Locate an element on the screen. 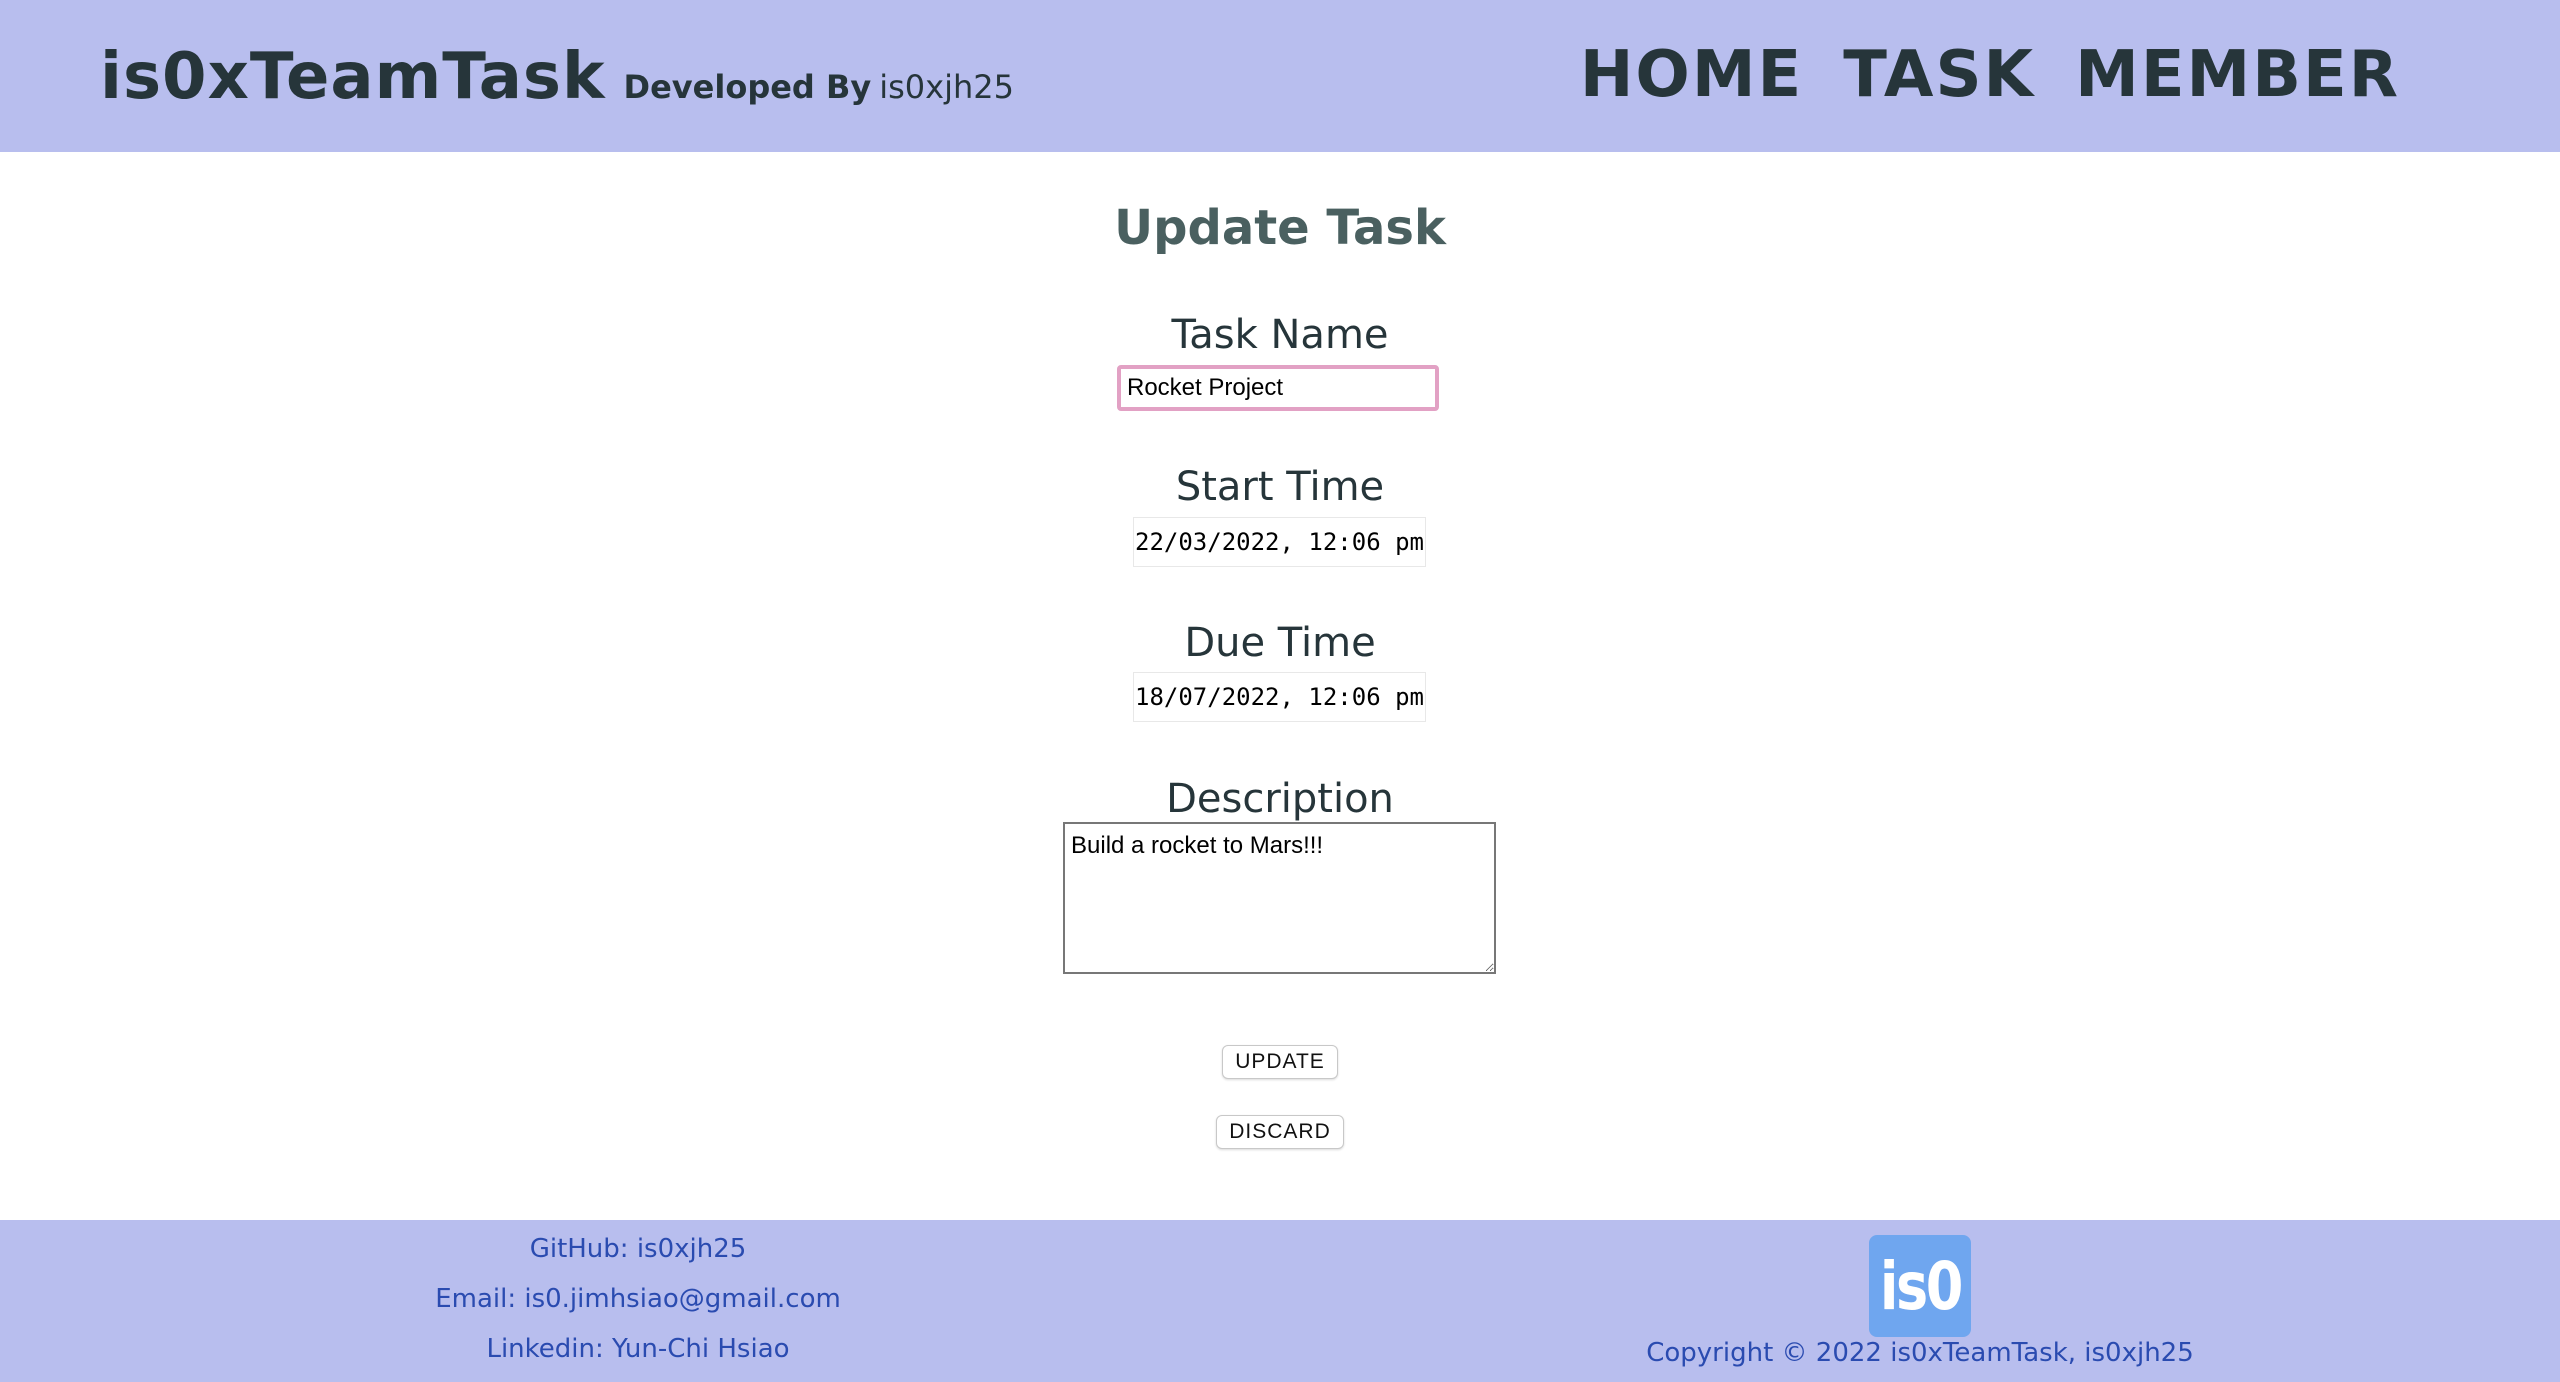 This screenshot has width=2560, height=1382. due-time-label: Due Time is located at coordinates (1280, 643).